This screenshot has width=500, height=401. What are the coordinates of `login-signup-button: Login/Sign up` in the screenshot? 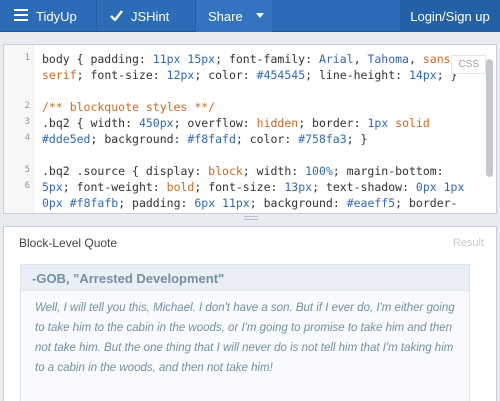 It's located at (450, 16).